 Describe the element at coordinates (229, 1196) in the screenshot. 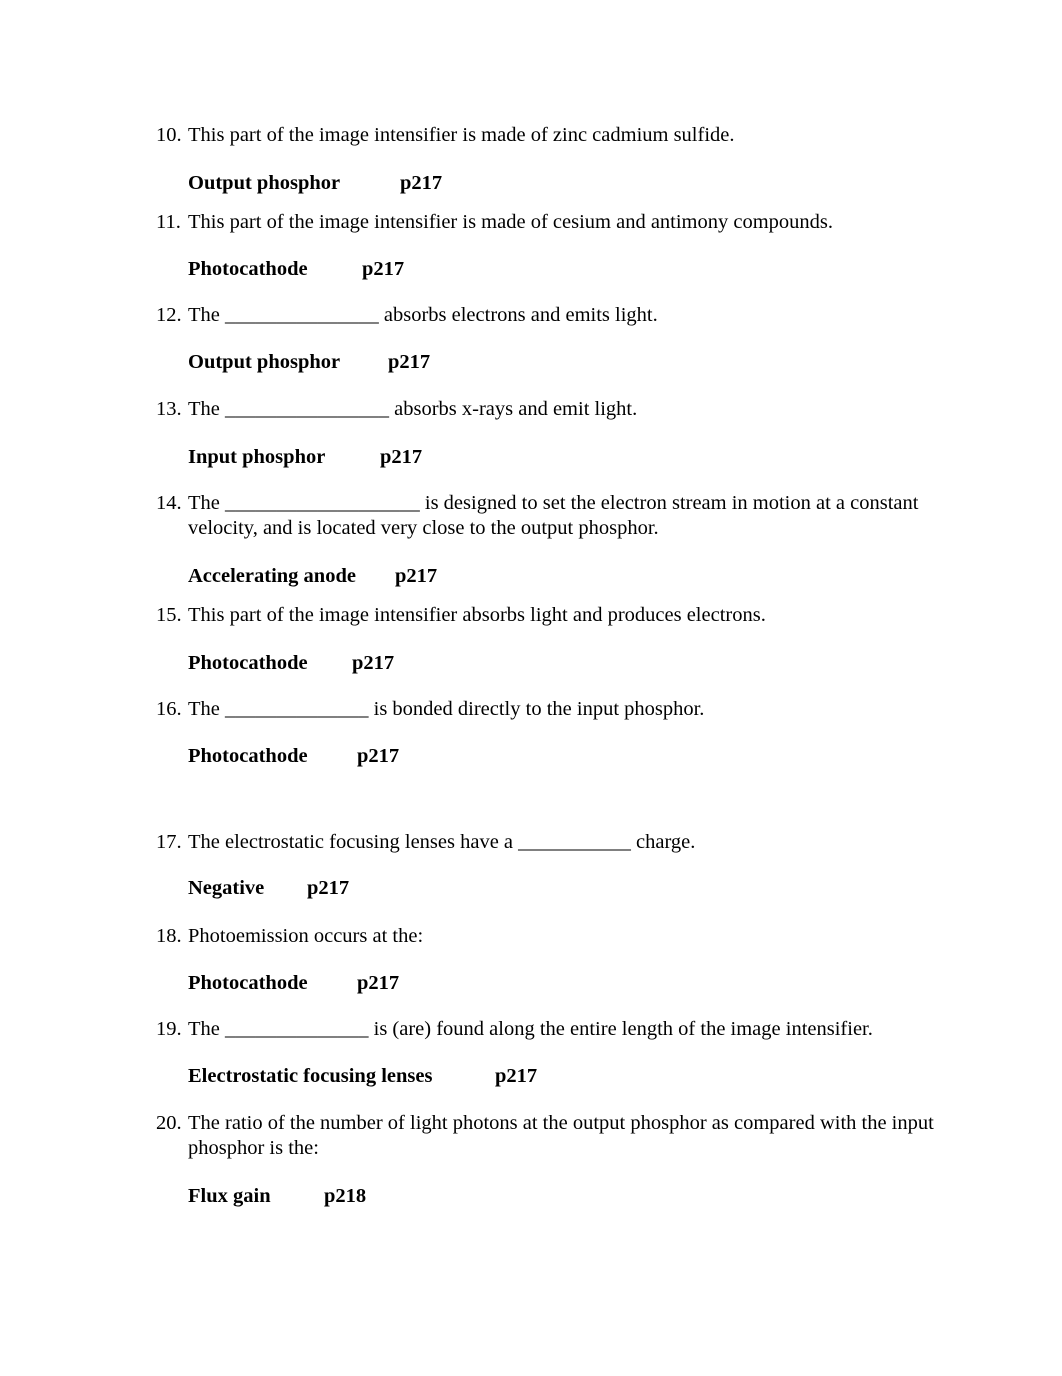

I see `answer-text: Flux gain` at that location.